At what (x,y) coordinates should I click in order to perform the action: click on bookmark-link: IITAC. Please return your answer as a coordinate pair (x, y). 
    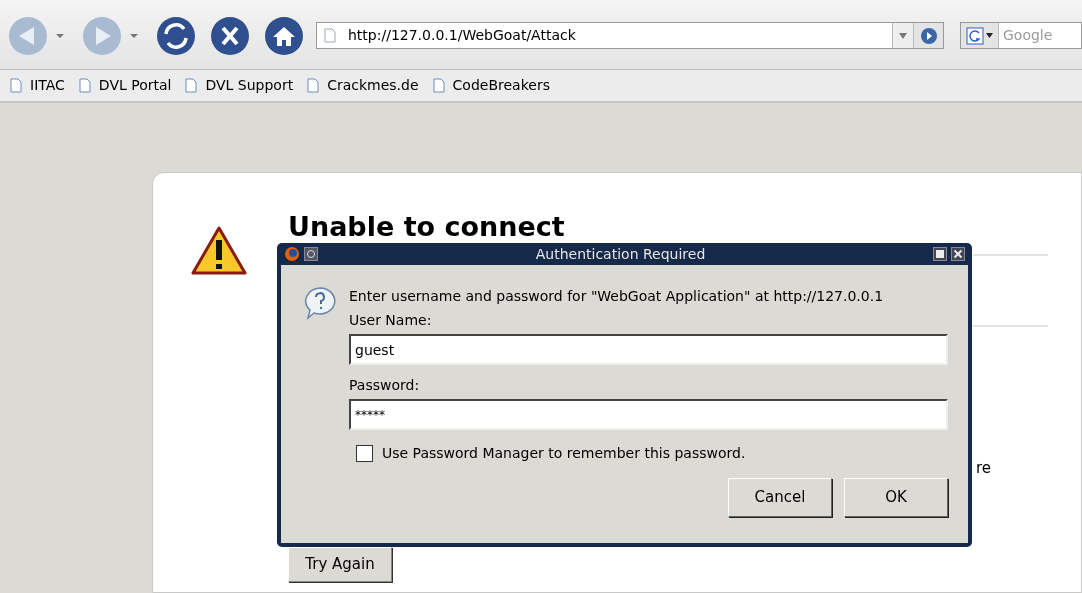
    Looking at the image, I should click on (47, 85).